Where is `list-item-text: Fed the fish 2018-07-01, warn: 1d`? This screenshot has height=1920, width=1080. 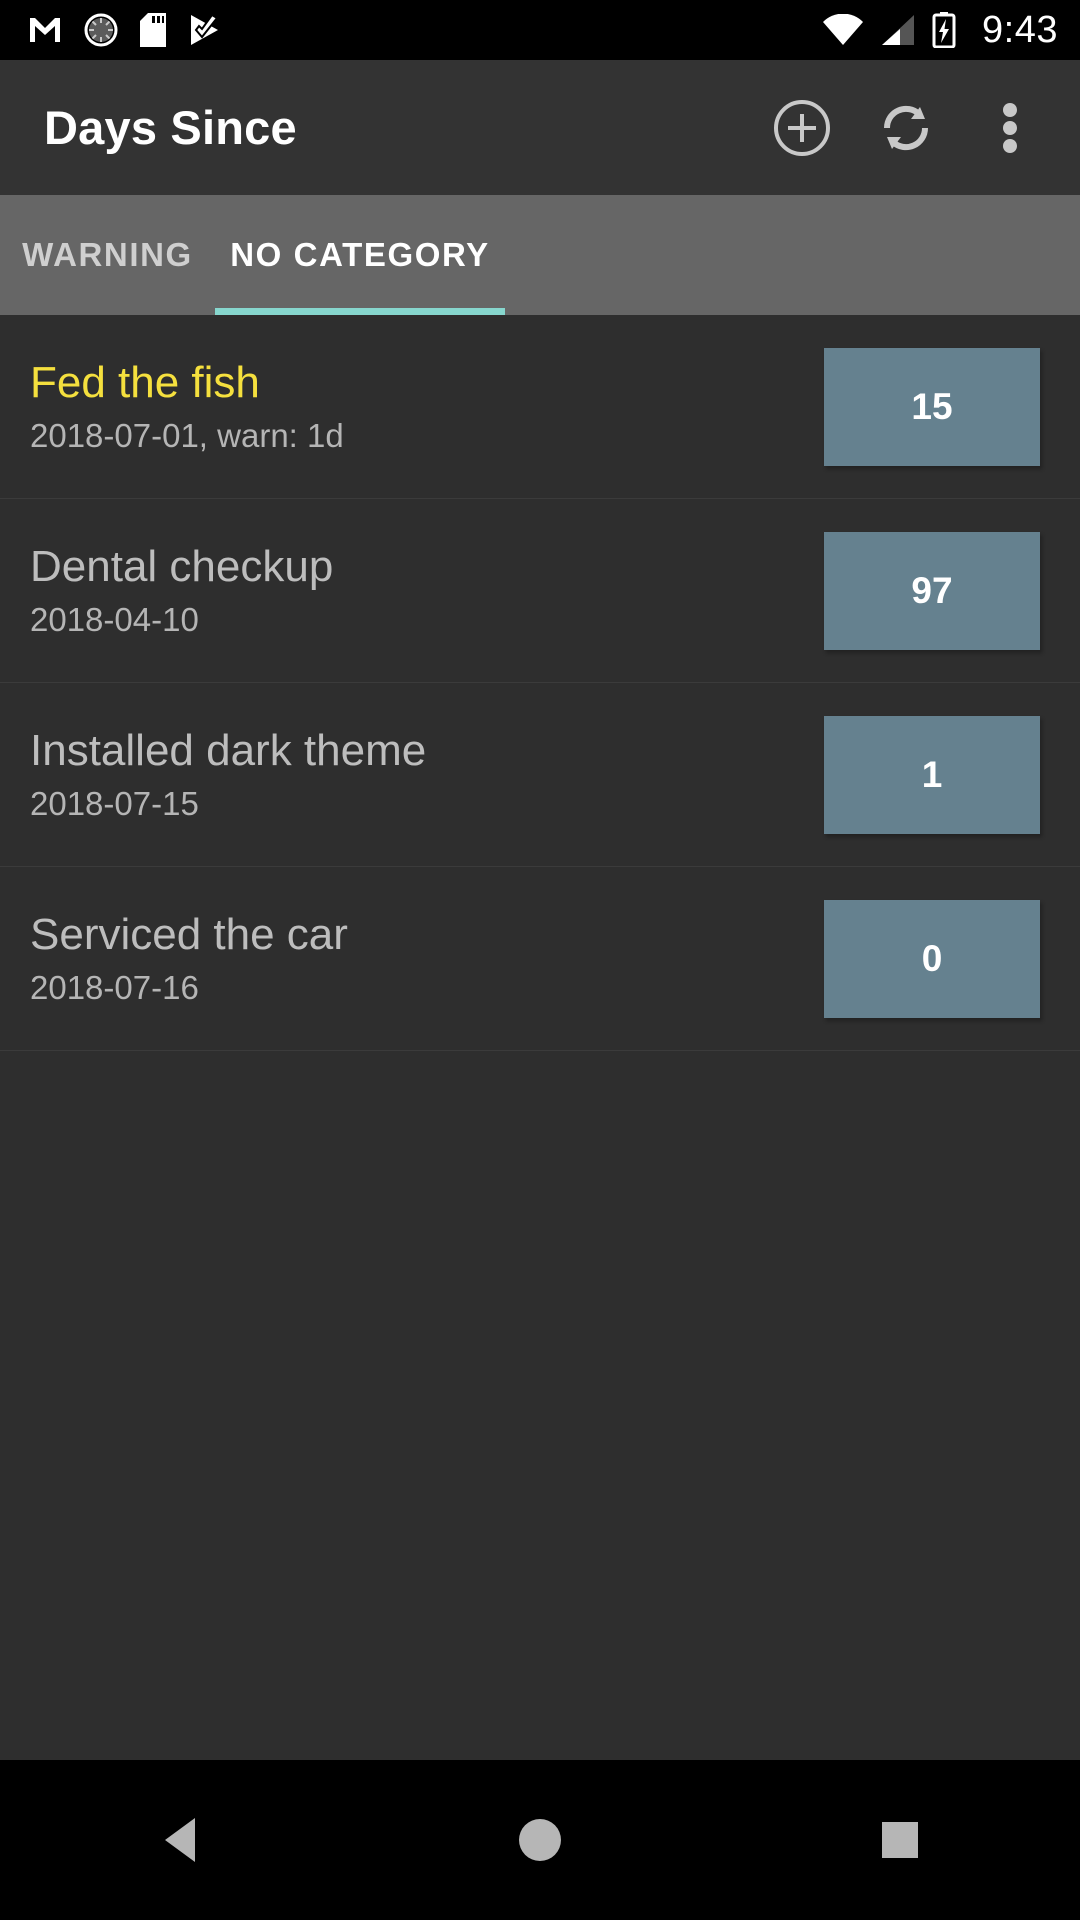 list-item-text: Fed the fish 2018-07-01, warn: 1d is located at coordinates (427, 406).